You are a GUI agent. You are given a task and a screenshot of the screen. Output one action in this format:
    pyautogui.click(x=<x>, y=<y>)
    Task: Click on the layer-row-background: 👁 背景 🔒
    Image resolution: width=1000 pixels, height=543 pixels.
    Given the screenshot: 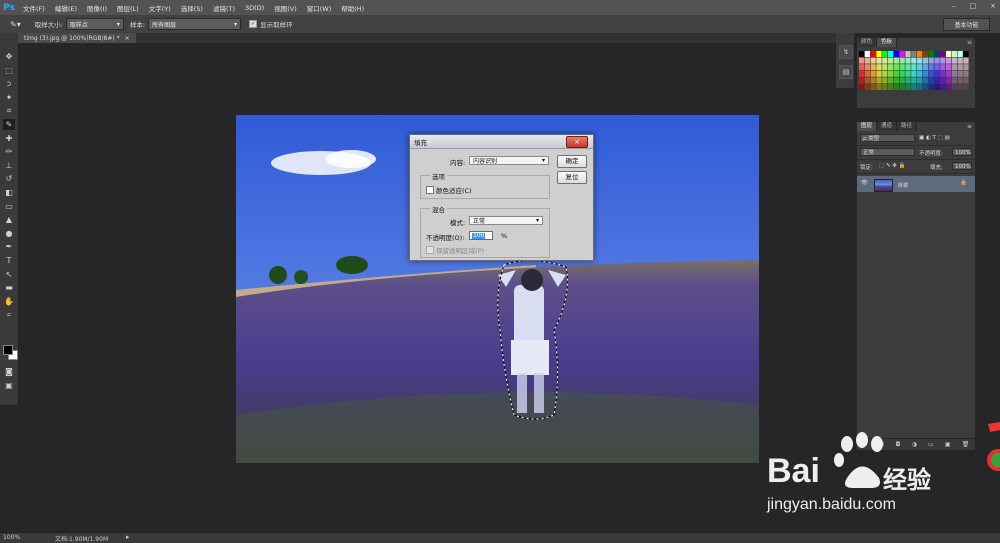 What is the action you would take?
    pyautogui.click(x=916, y=184)
    